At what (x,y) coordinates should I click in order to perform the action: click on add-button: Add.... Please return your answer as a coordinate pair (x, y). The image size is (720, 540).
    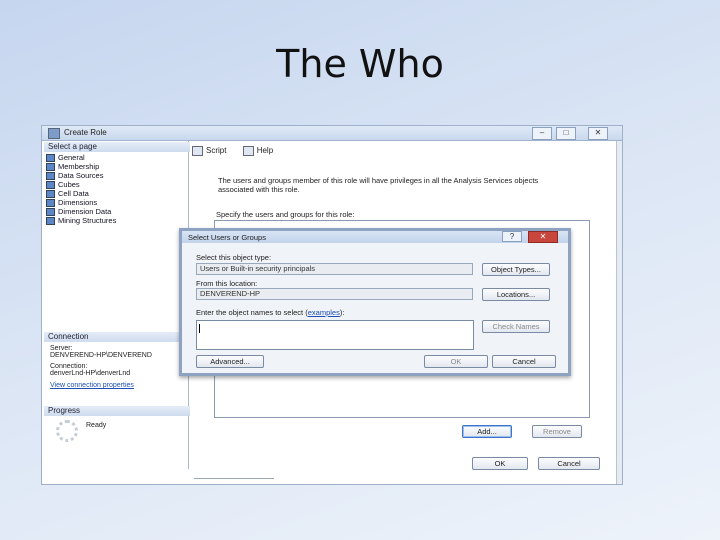
    Looking at the image, I should click on (487, 431).